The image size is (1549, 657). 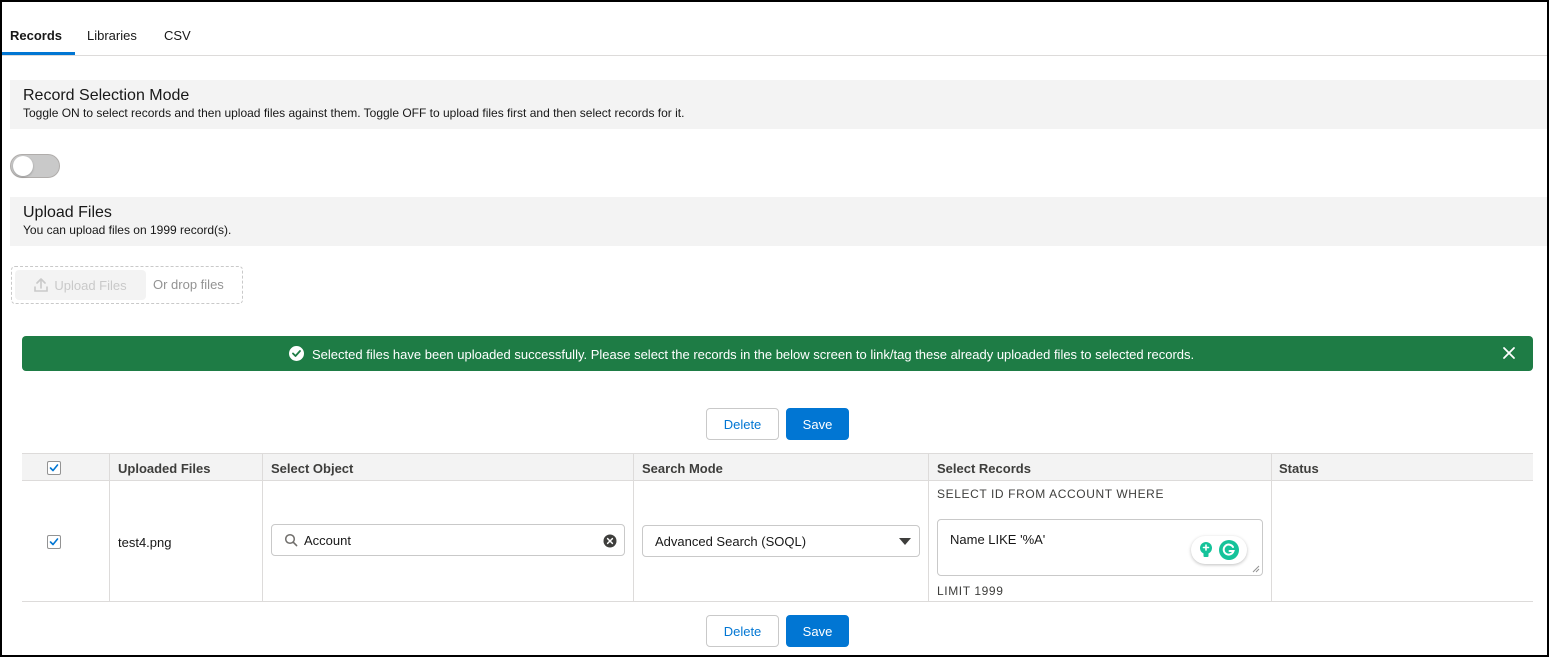 I want to click on save-button-bottom: Save, so click(x=817, y=631).